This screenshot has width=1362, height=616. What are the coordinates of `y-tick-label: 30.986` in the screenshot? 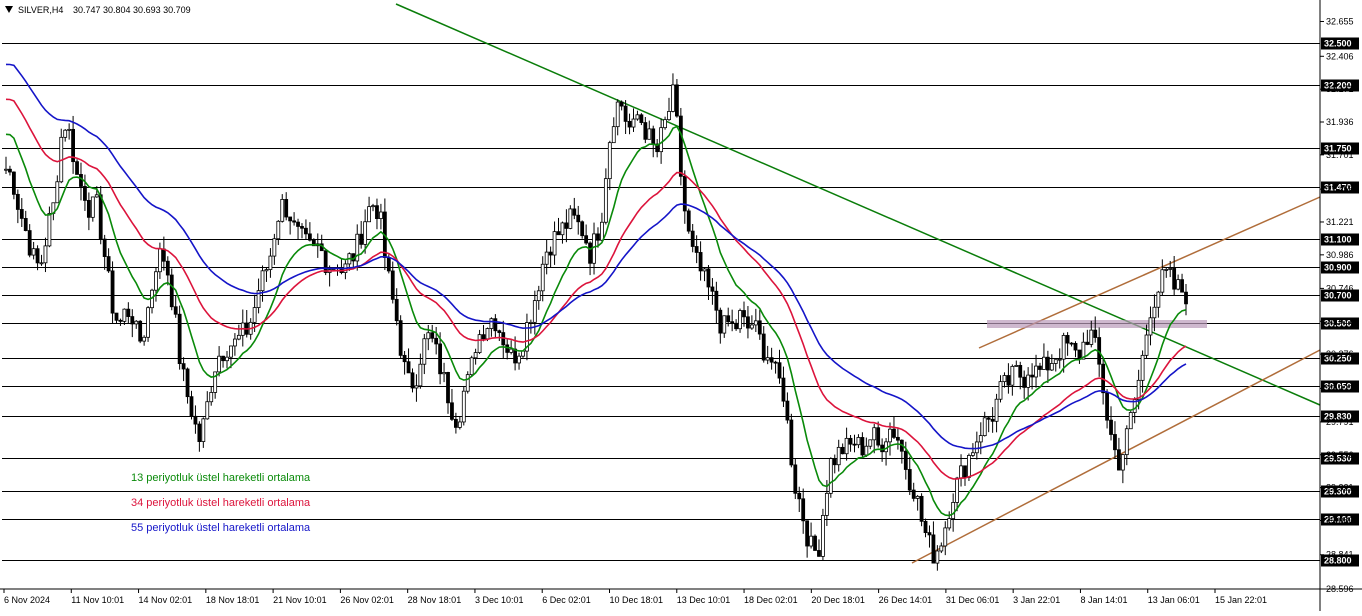 It's located at (1340, 255).